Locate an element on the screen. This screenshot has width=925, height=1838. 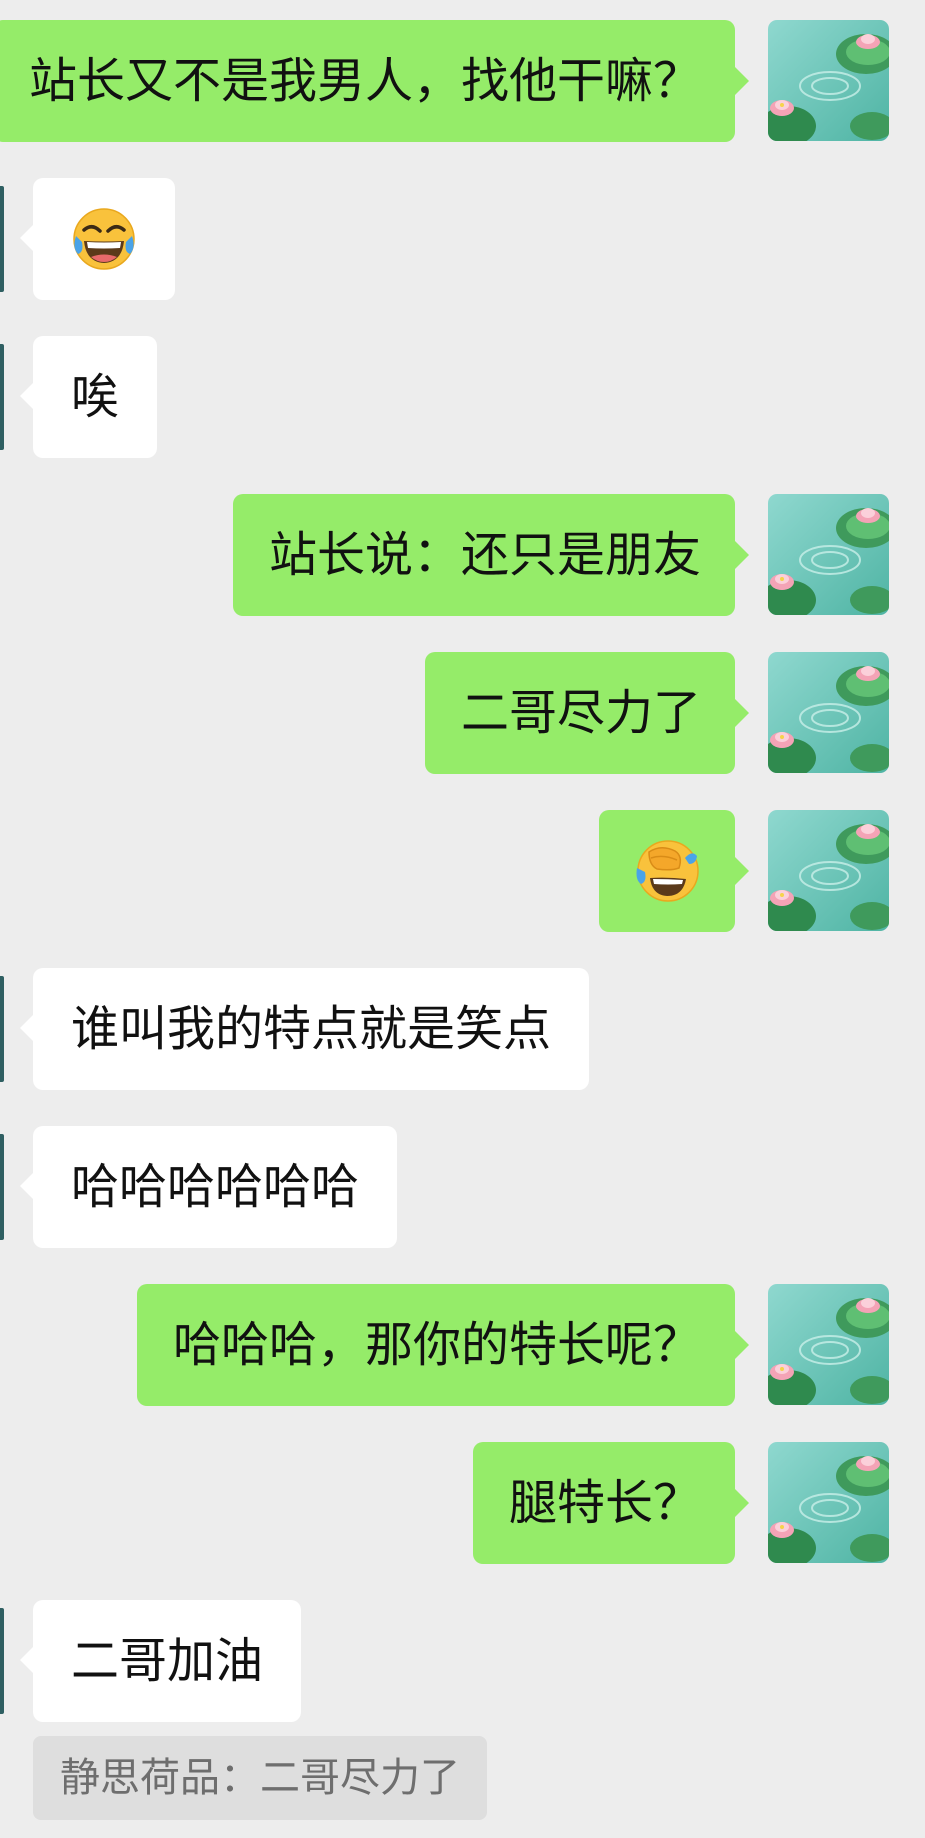
message-bubble: 二哥尽力了 is located at coordinates (587, 713).